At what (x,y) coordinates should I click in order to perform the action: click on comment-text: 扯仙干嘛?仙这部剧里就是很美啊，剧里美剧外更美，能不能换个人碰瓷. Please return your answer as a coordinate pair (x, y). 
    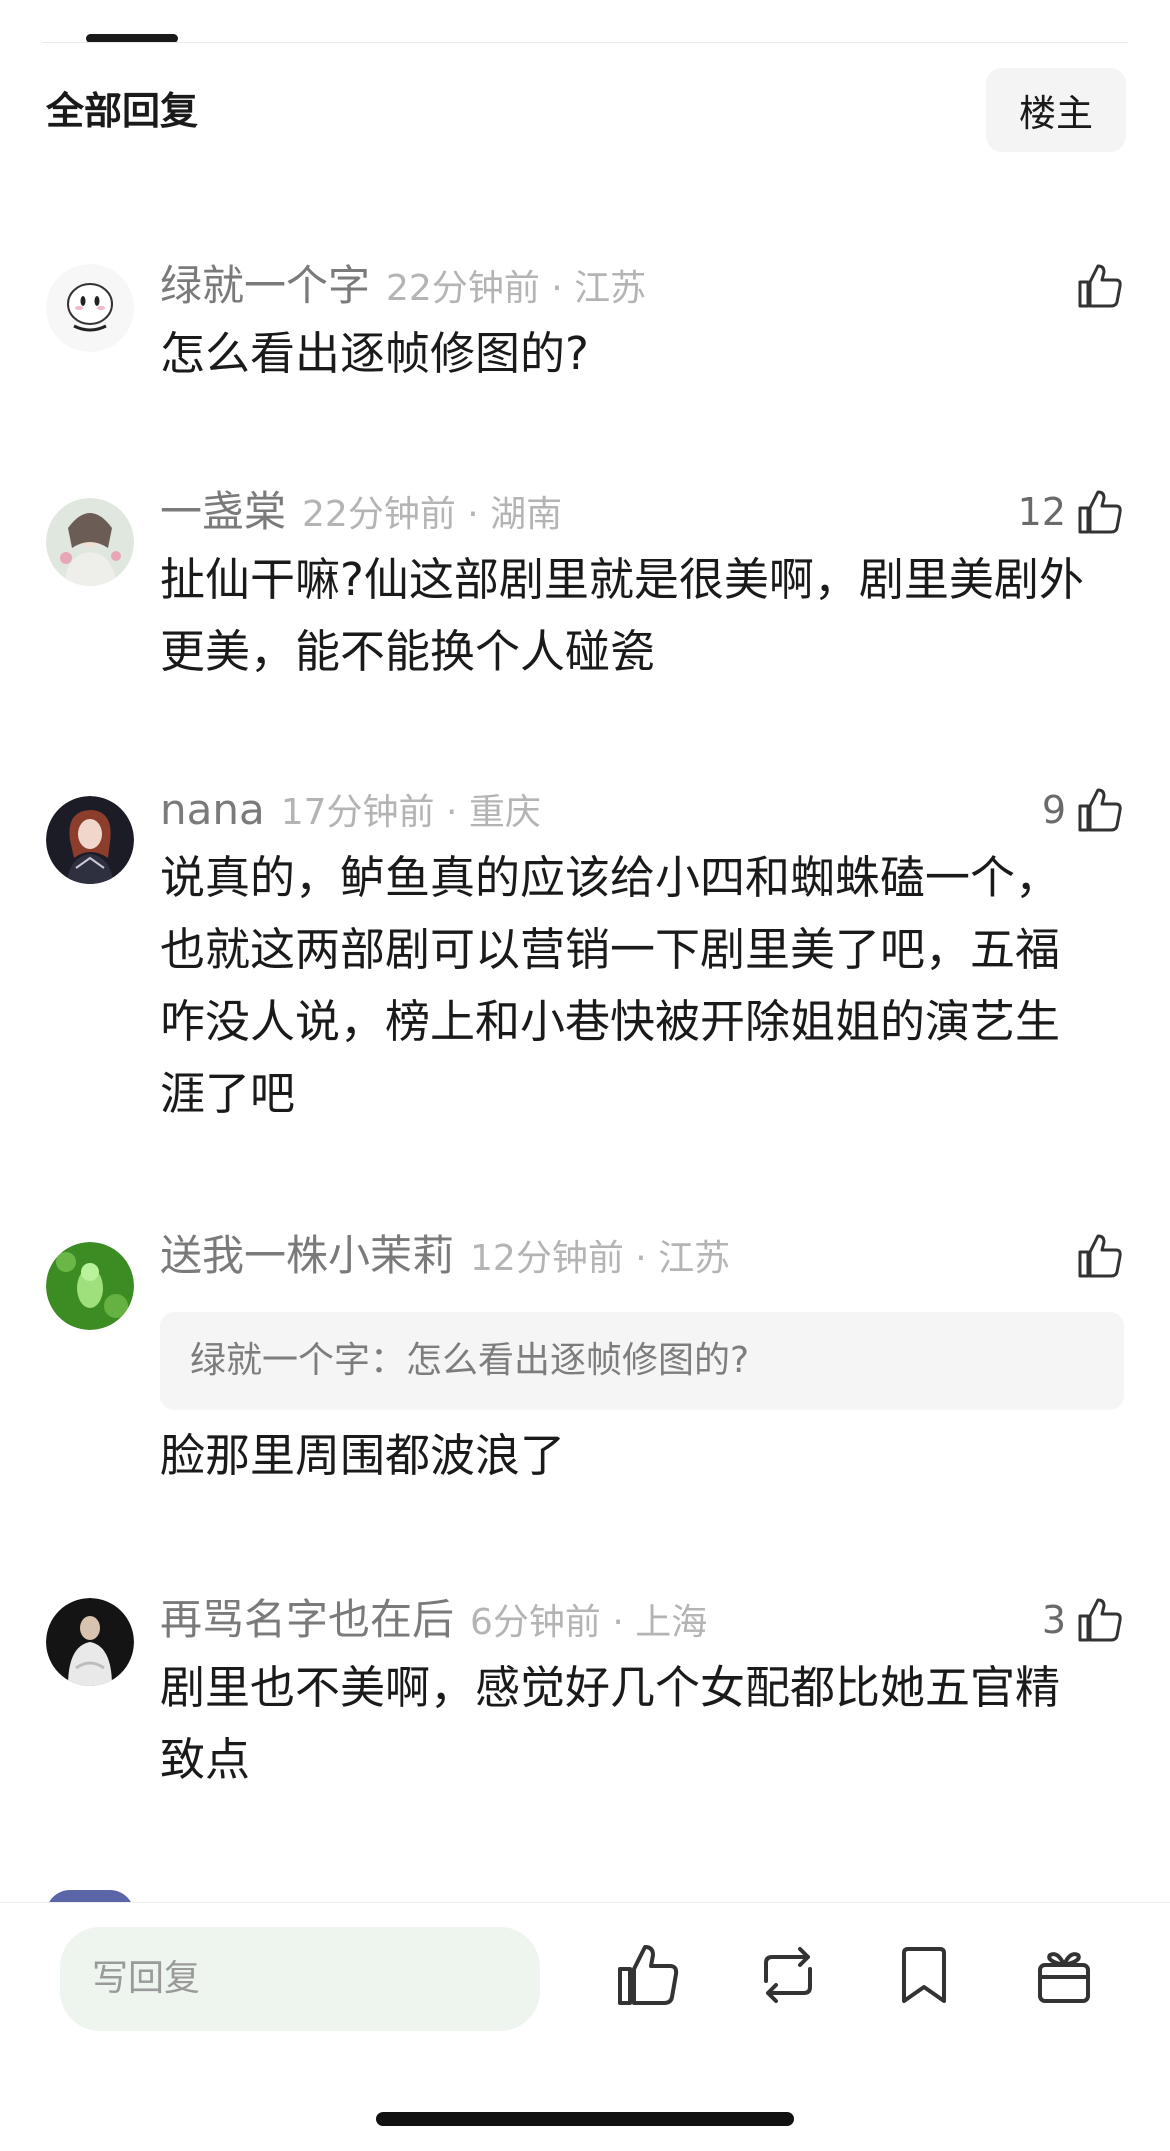
    Looking at the image, I should click on (622, 615).